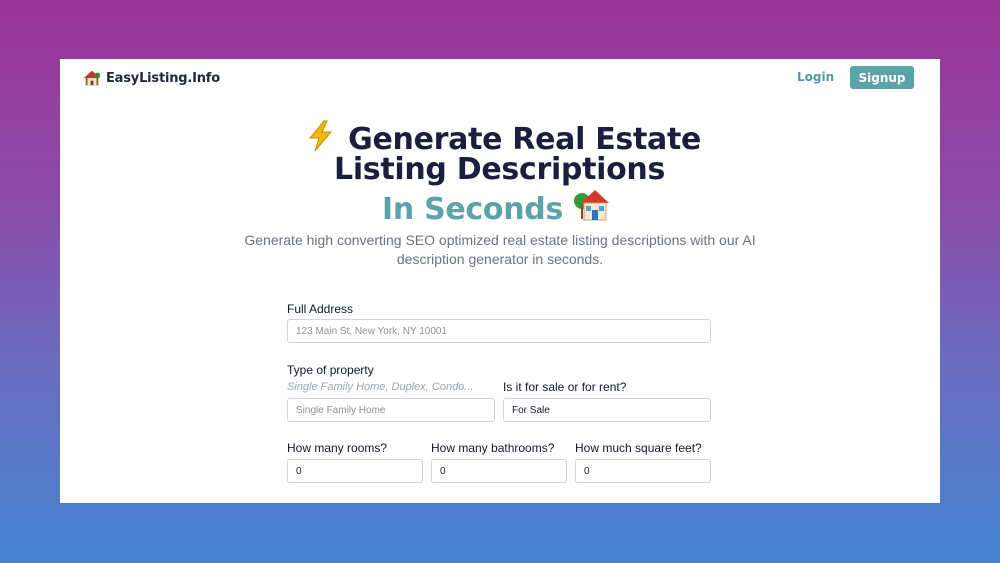  I want to click on address-label: Full Address, so click(320, 309).